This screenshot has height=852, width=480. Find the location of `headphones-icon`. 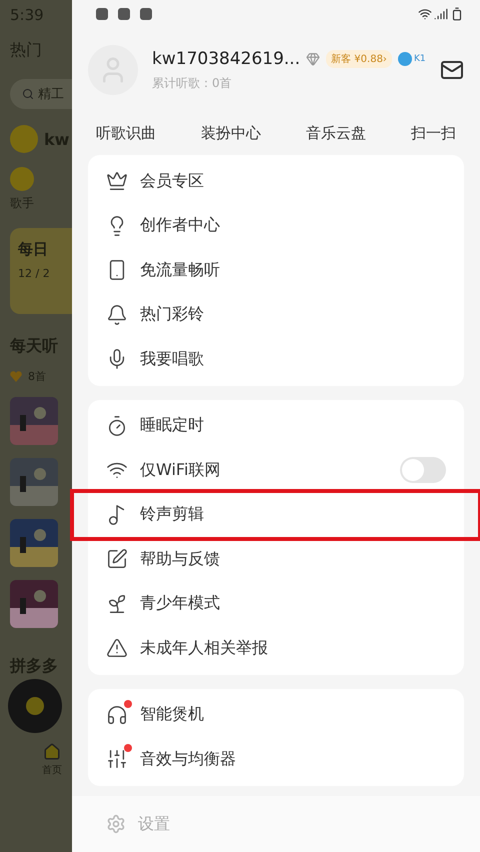

headphones-icon is located at coordinates (117, 715).